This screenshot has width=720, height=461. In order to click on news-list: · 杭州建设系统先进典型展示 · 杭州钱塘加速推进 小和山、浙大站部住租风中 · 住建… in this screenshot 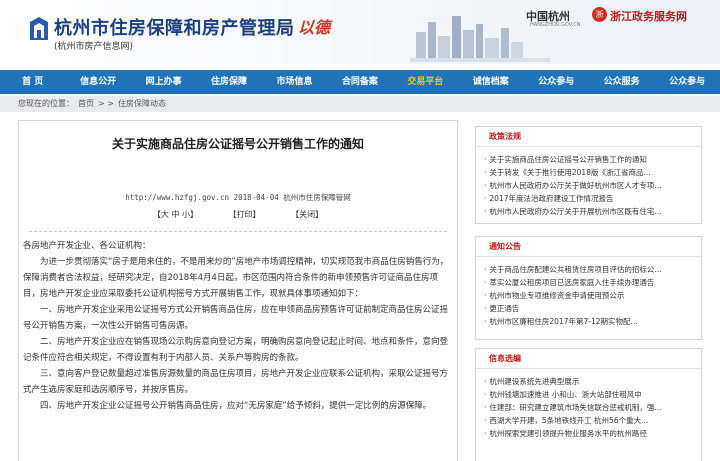, I will do `click(588, 406)`.